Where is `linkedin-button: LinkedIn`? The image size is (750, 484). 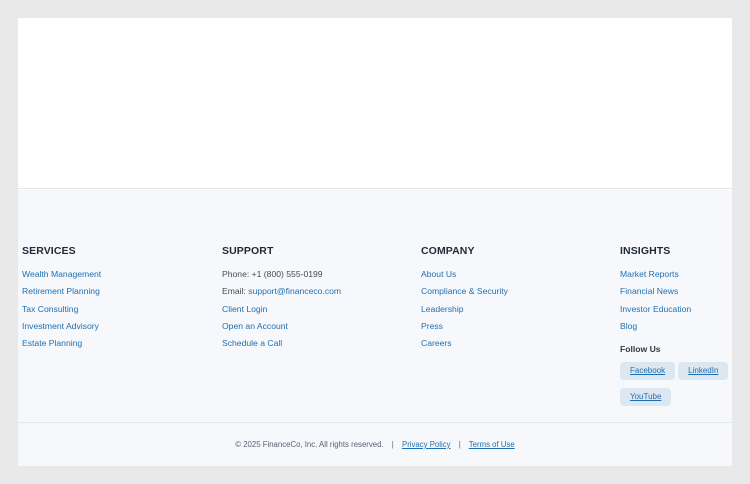 linkedin-button: LinkedIn is located at coordinates (703, 371).